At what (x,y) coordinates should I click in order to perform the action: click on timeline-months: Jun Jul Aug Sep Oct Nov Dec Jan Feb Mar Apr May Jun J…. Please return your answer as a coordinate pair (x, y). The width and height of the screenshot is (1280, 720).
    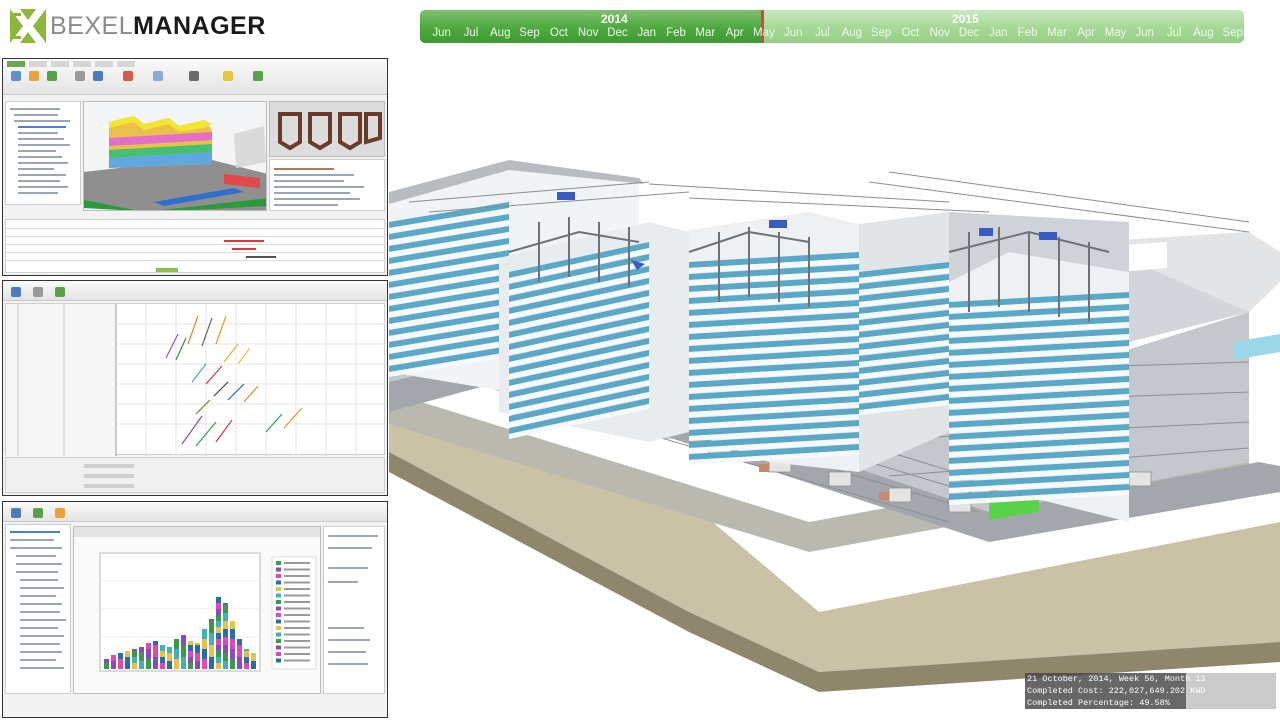
    Looking at the image, I should click on (835, 33).